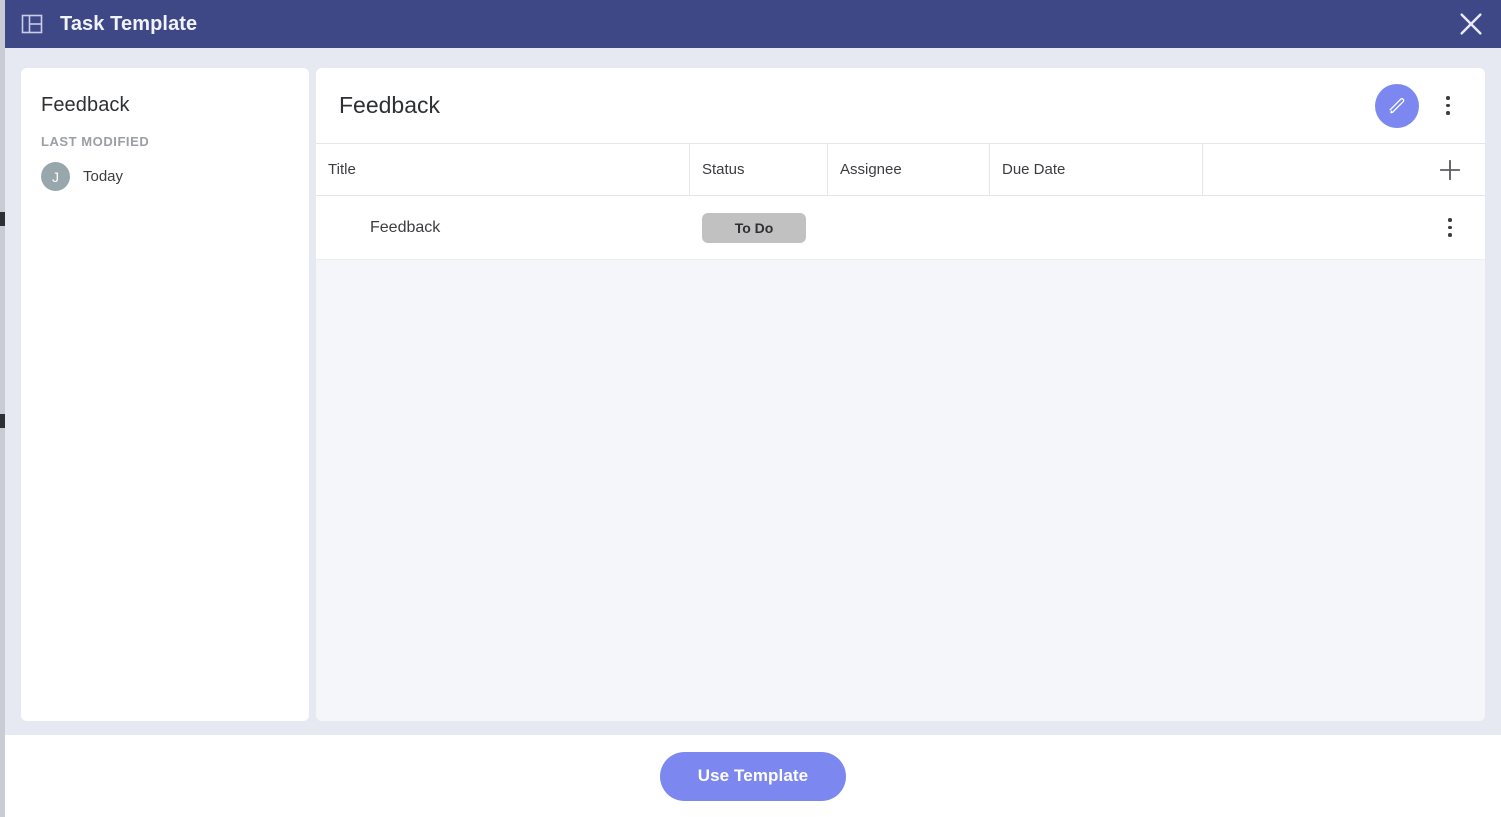 Image resolution: width=1501 pixels, height=817 pixels. I want to click on row-more-menu-button, so click(1450, 228).